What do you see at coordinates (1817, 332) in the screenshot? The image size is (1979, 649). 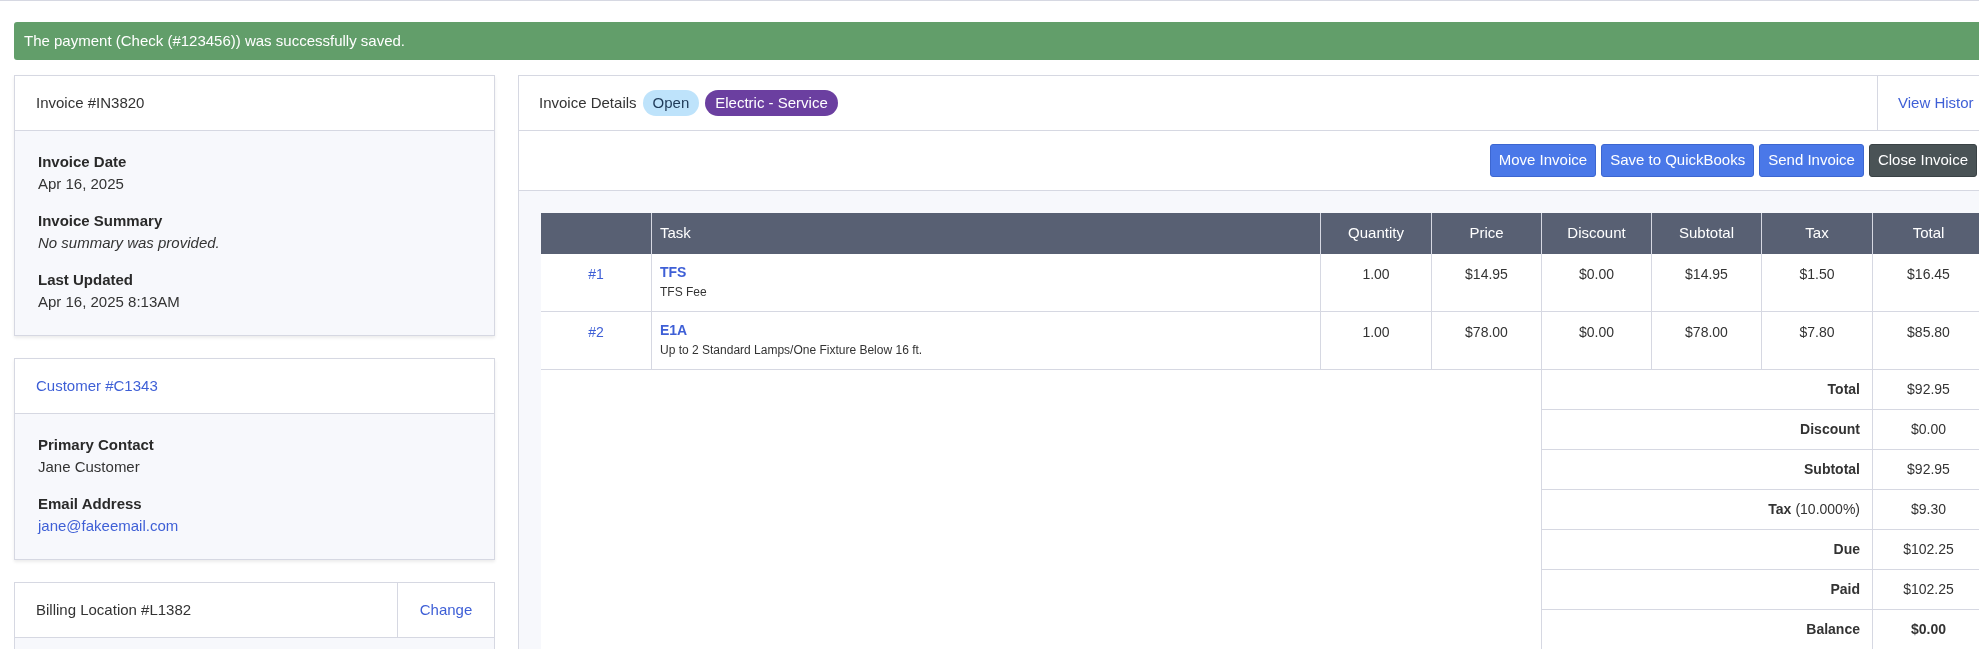 I see `table-cell-text: $7.80` at bounding box center [1817, 332].